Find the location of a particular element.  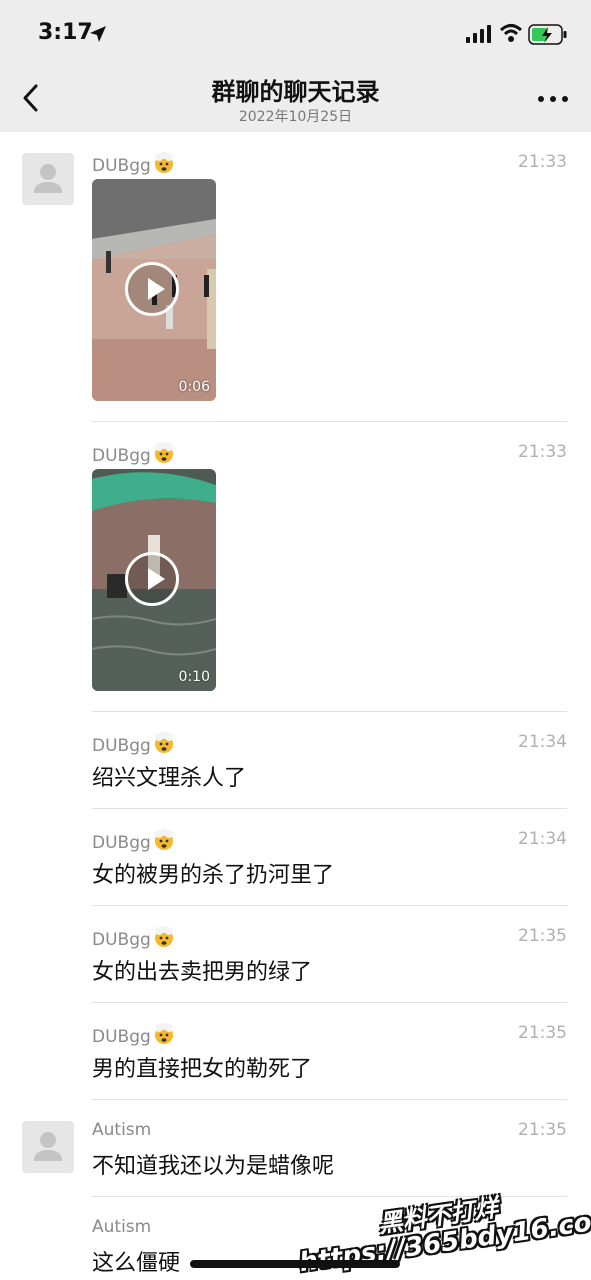

video-thumbnail: 0:10 is located at coordinates (154, 580).